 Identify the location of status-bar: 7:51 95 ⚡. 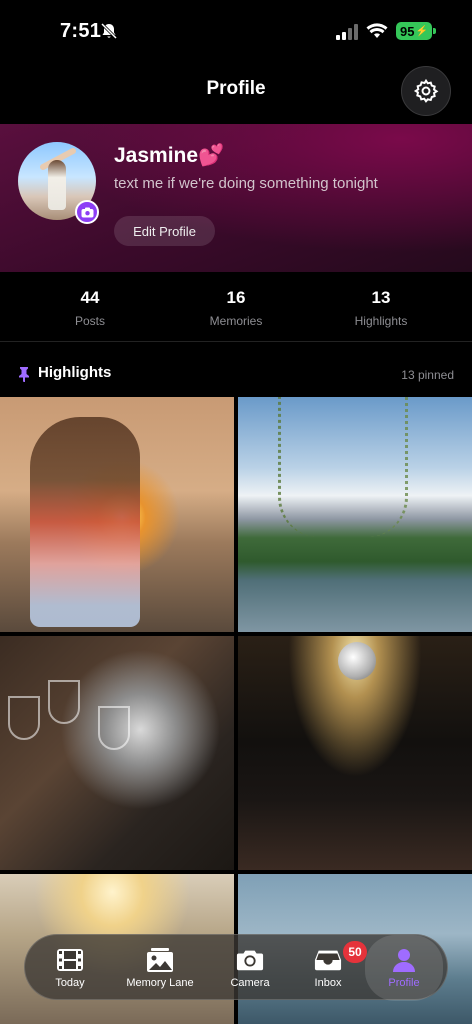
(236, 32).